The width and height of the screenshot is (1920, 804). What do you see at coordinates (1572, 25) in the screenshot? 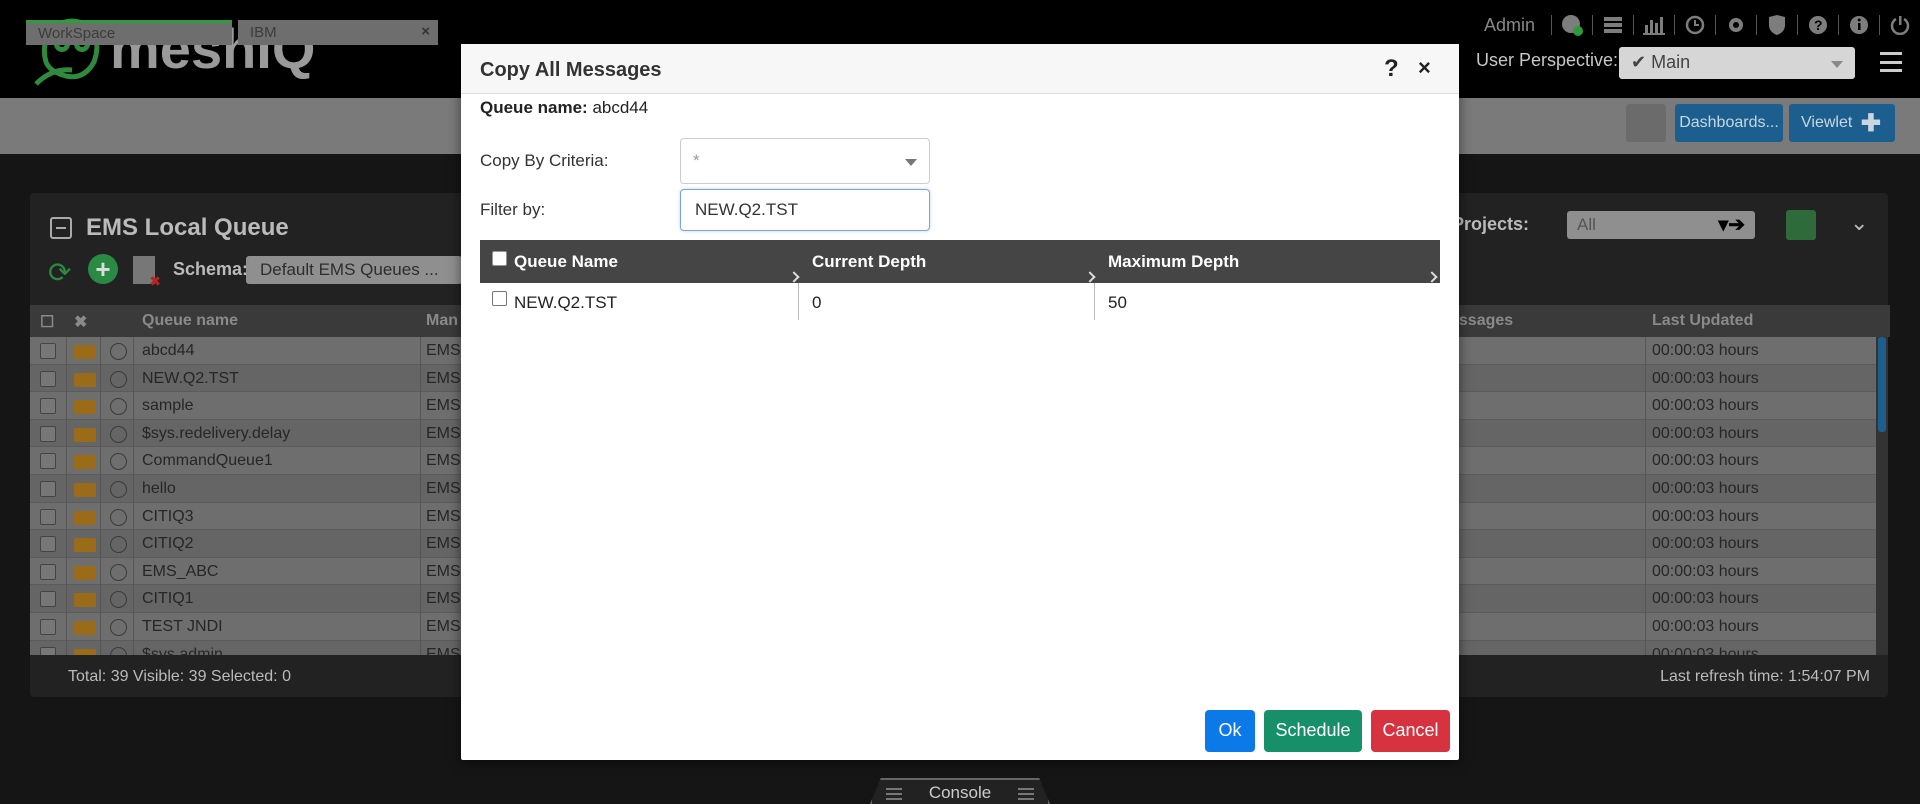
I see `globe-icon` at bounding box center [1572, 25].